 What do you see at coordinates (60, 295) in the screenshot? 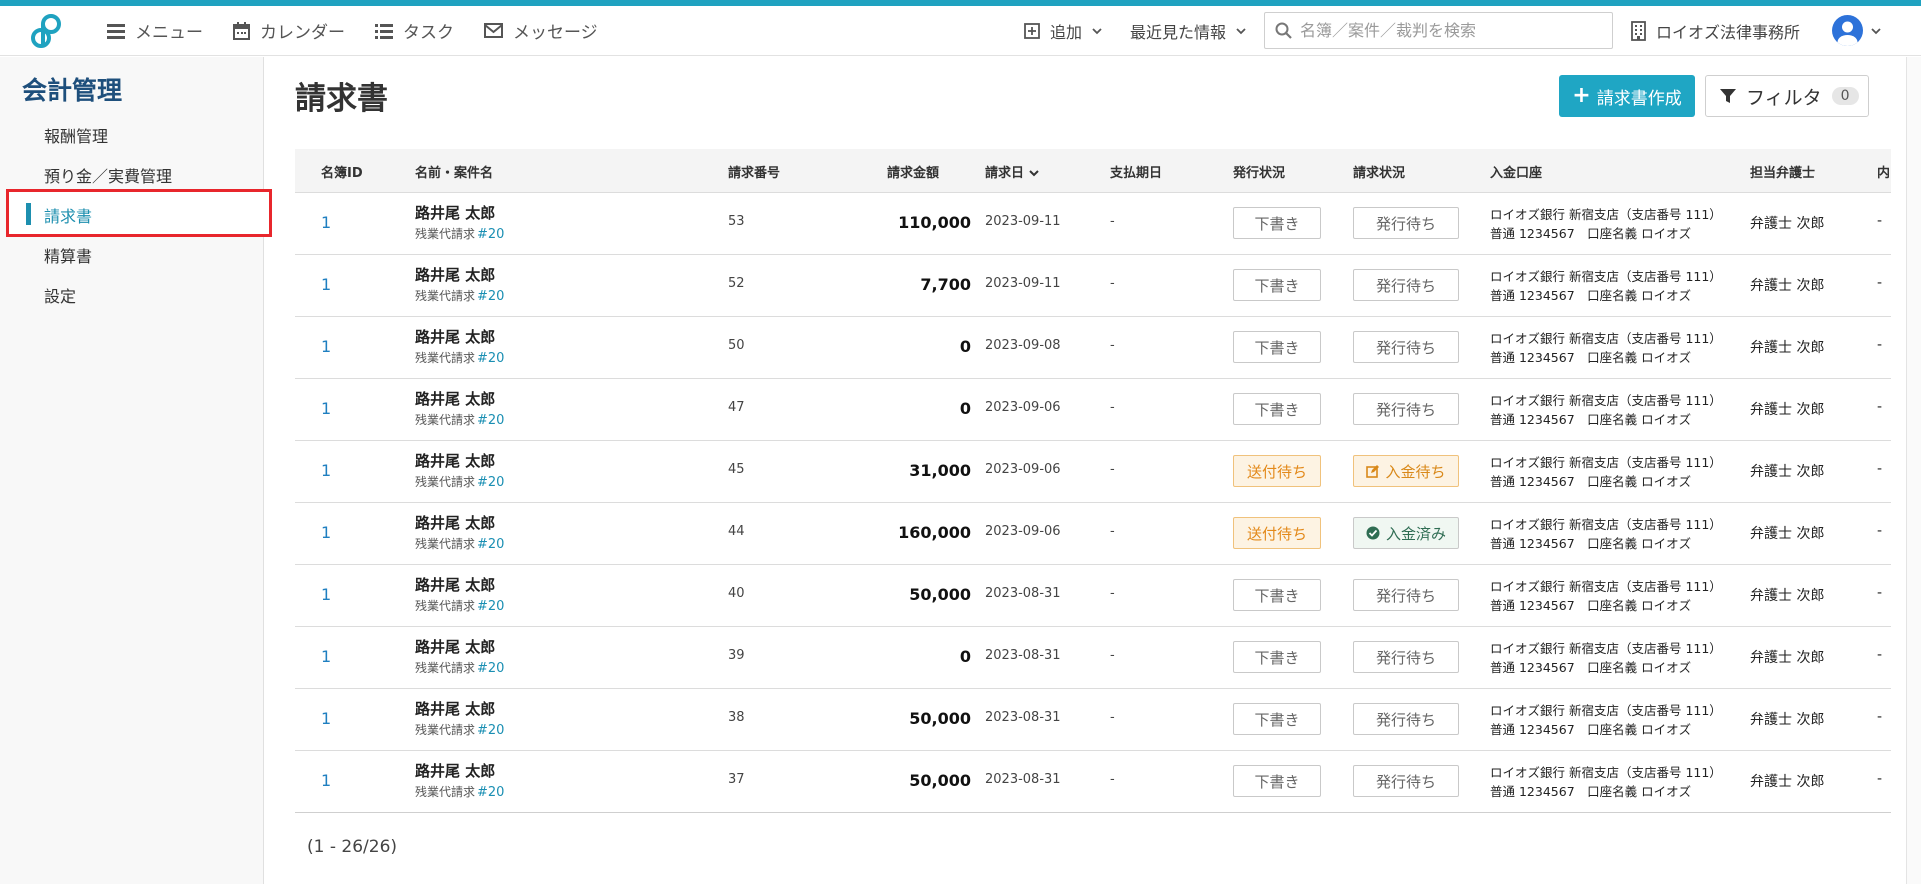
I see `sidebar-item-settings: 設定` at bounding box center [60, 295].